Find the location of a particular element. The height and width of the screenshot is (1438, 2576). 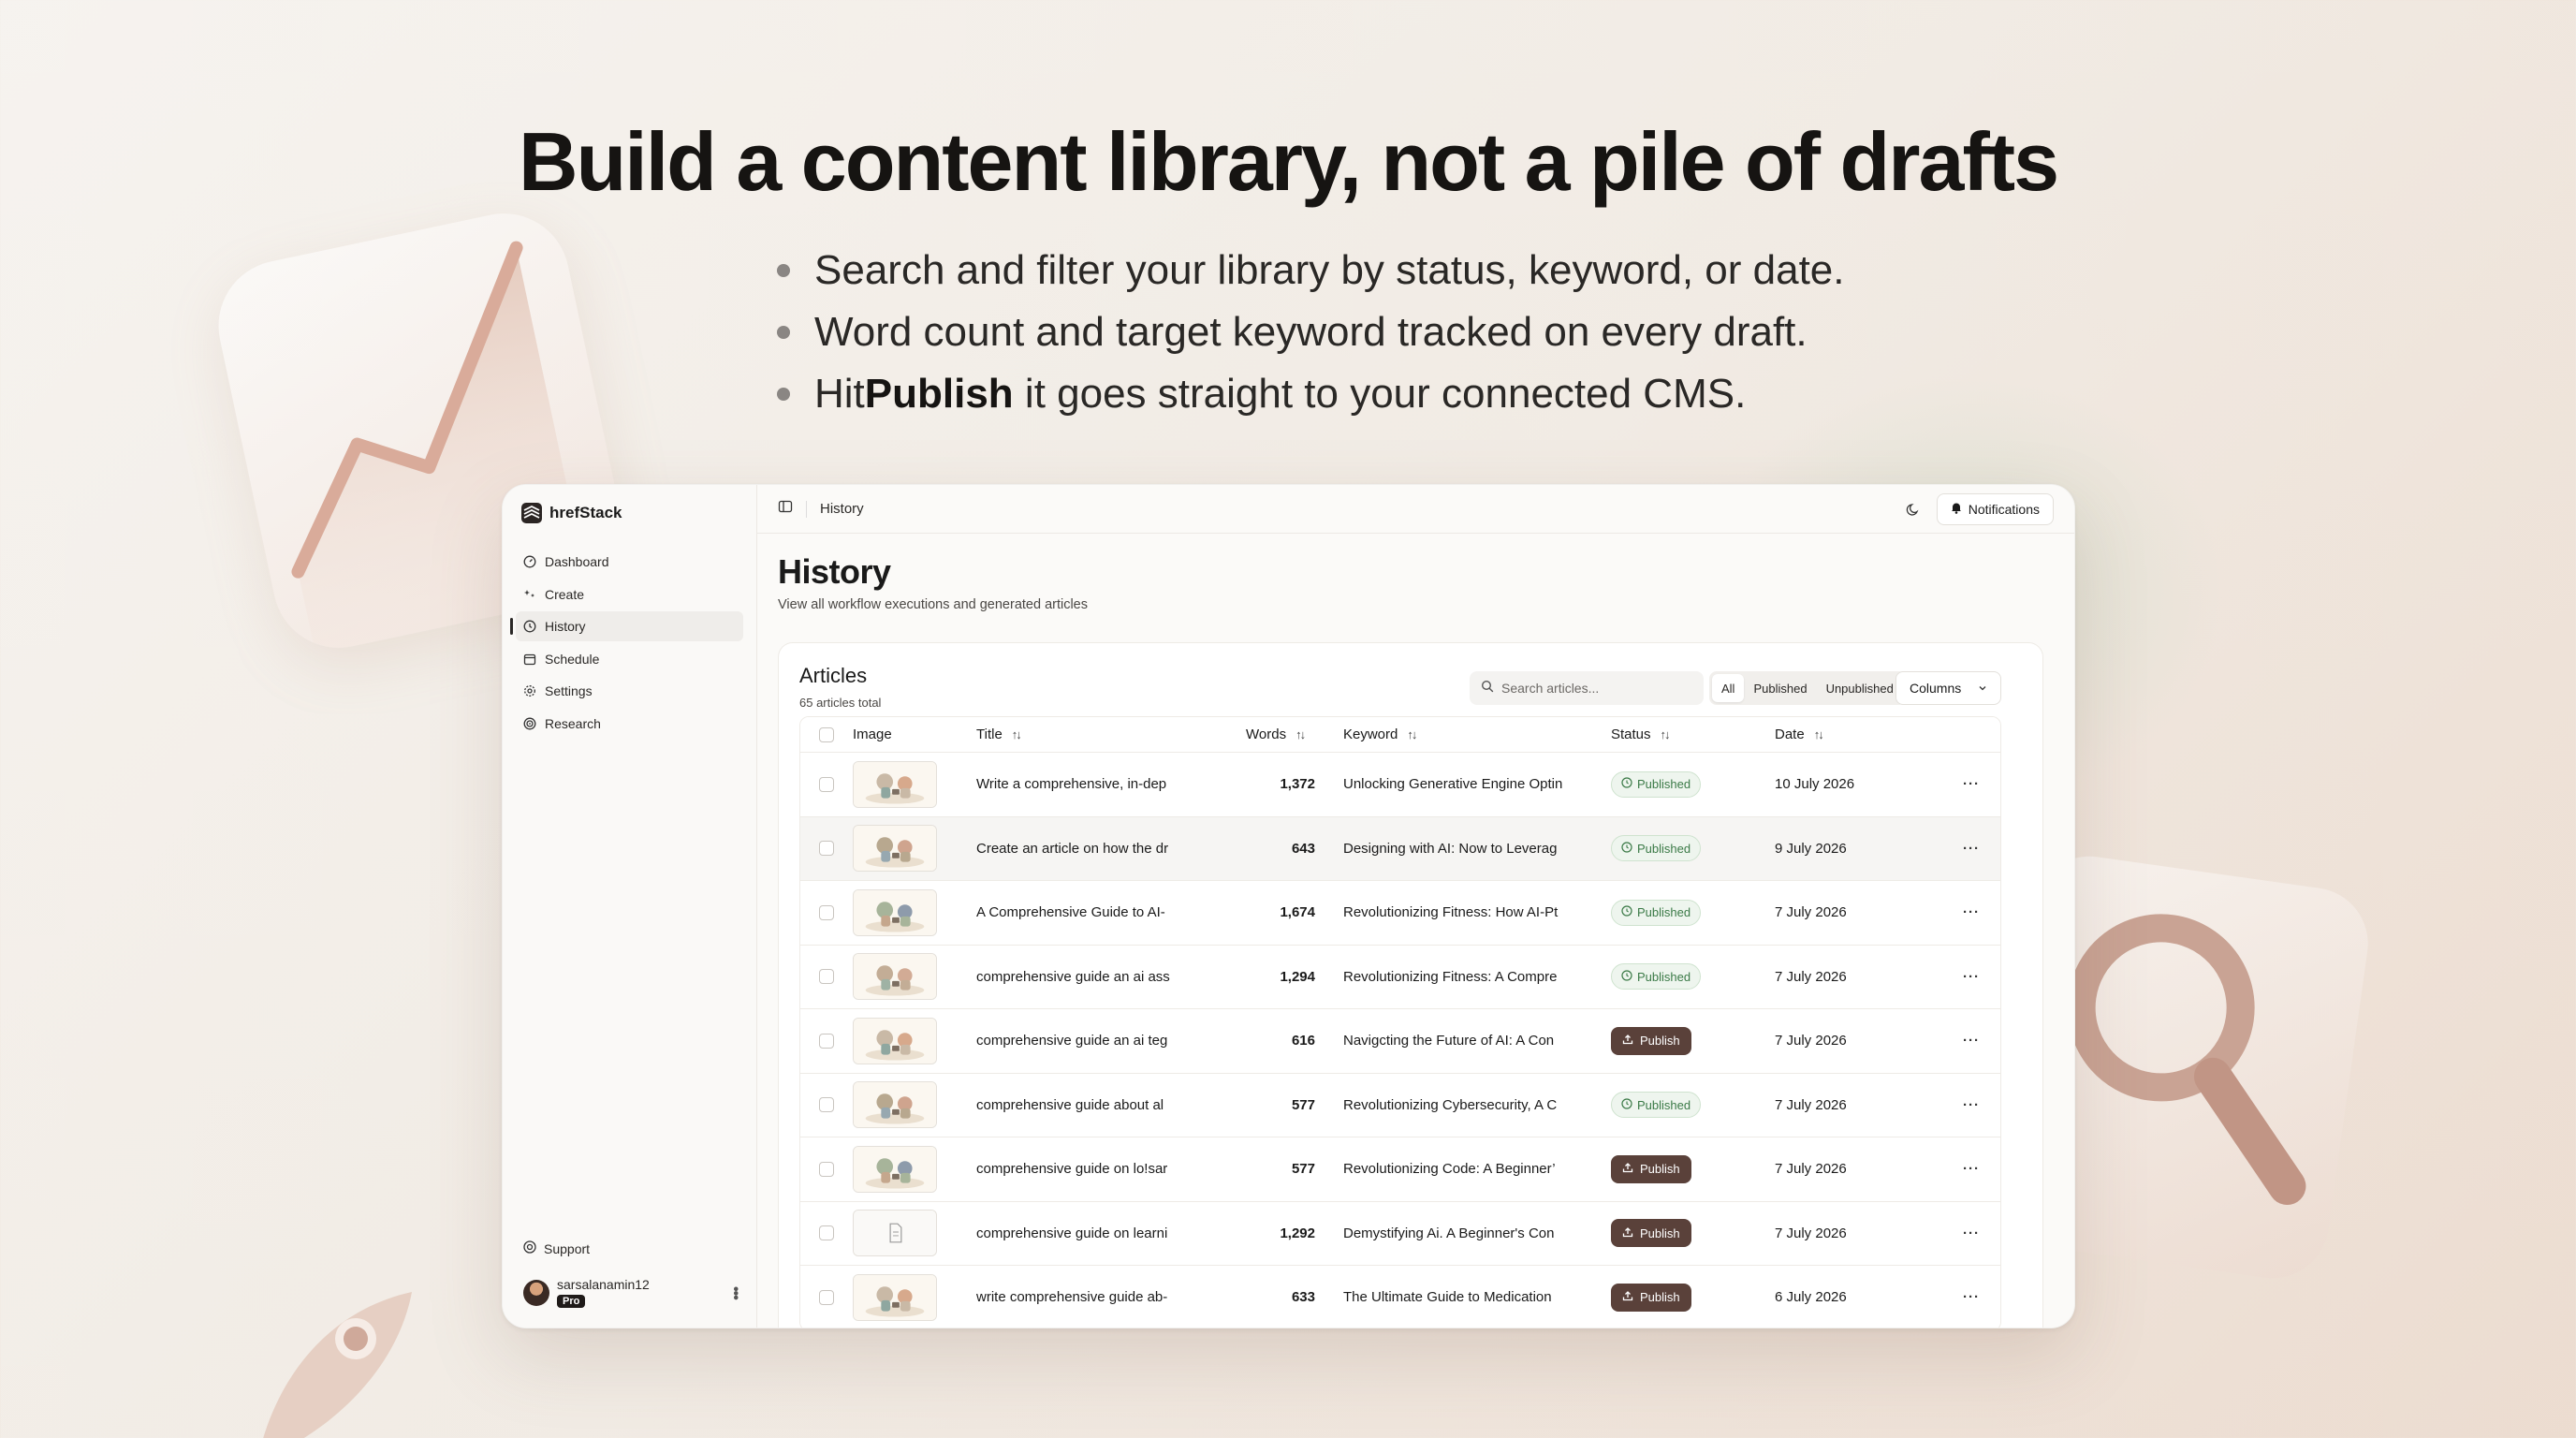

sidebar-item-history: History is located at coordinates (626, 626).